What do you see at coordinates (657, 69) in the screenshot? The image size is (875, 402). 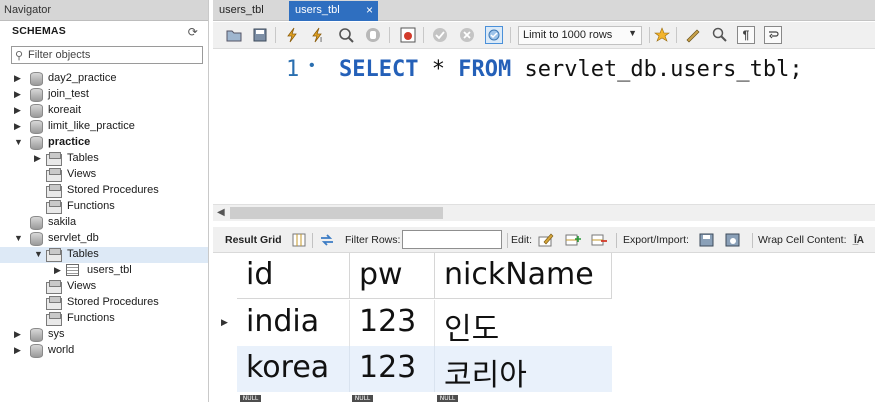 I see `table-reference: servlet_db.users_tbl;` at bounding box center [657, 69].